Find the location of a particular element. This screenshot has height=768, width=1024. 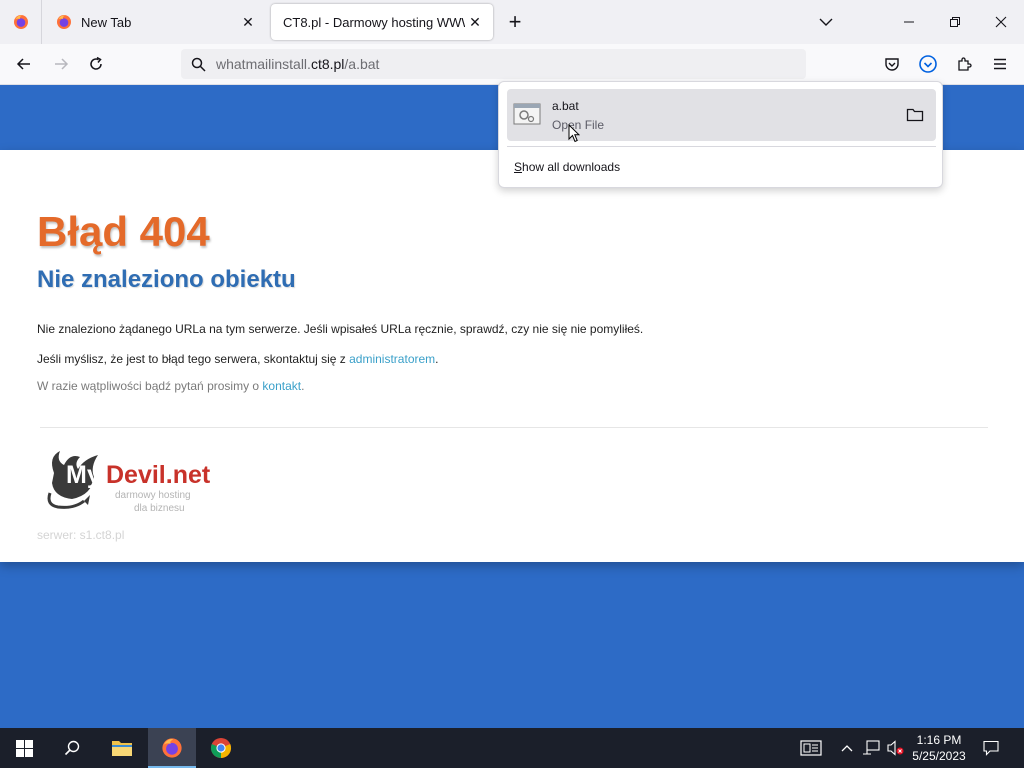

volume-button is located at coordinates (895, 748).